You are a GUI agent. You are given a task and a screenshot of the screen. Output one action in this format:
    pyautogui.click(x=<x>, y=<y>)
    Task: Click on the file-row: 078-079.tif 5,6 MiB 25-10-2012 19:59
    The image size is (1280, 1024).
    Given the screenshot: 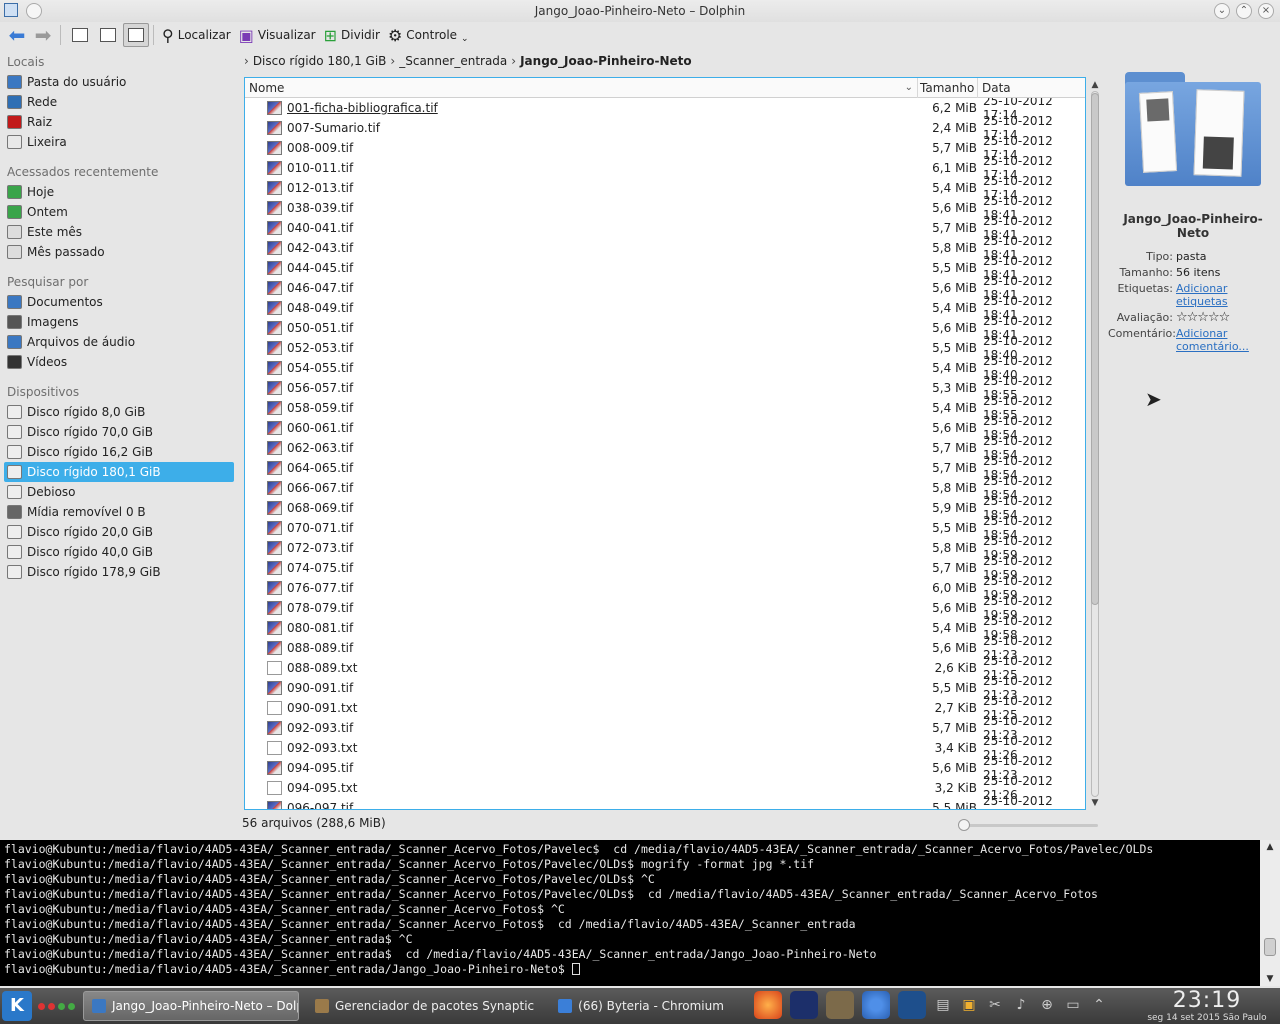 What is the action you would take?
    pyautogui.click(x=665, y=608)
    